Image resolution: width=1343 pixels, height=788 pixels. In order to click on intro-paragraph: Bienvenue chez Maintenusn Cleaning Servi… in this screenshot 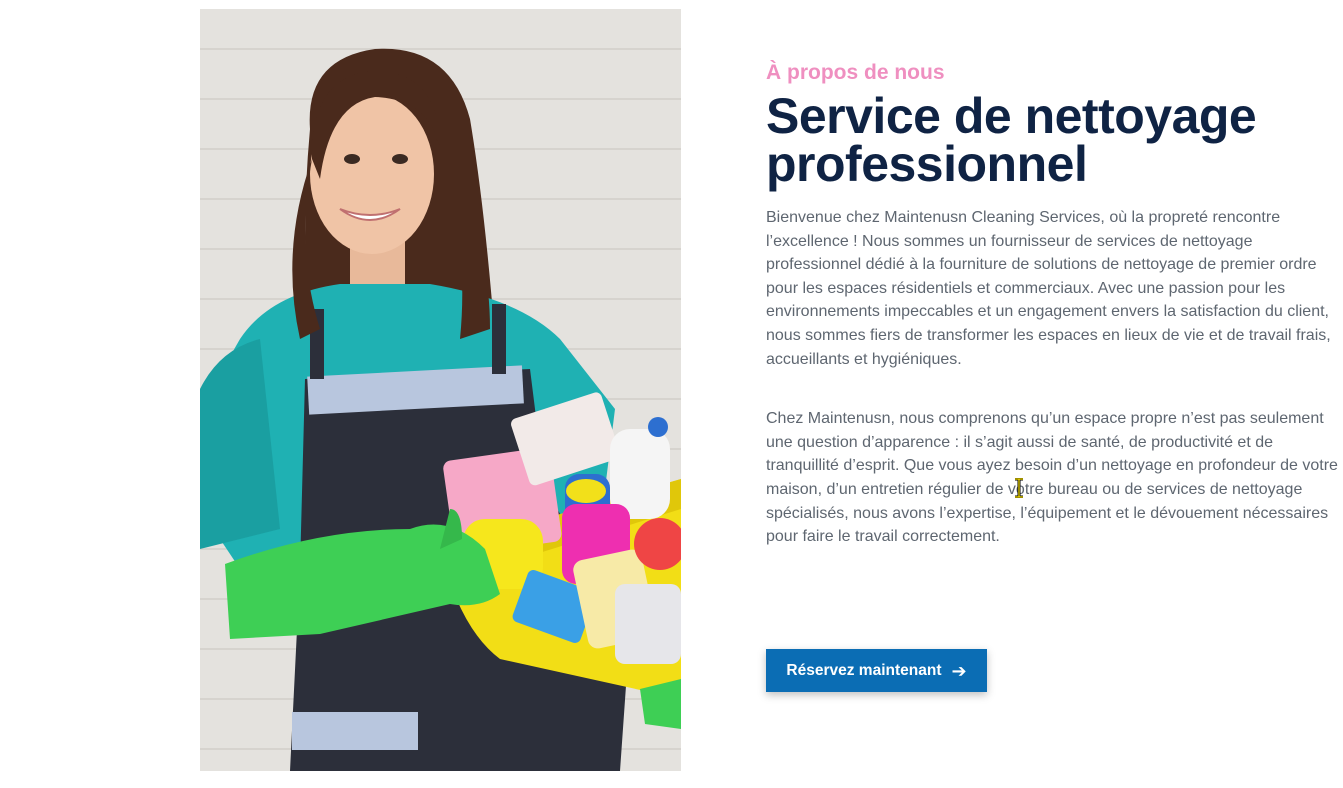, I will do `click(1048, 288)`.